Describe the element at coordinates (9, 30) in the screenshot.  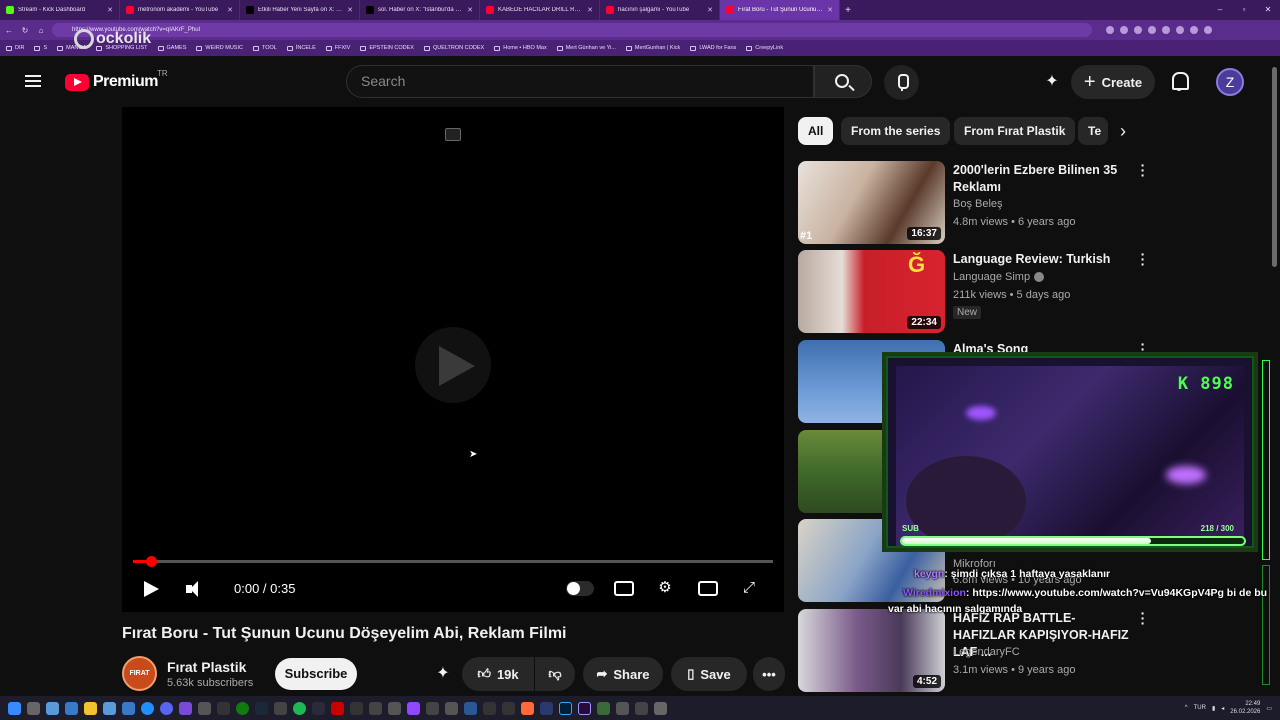
I see `back-icon: ←` at that location.